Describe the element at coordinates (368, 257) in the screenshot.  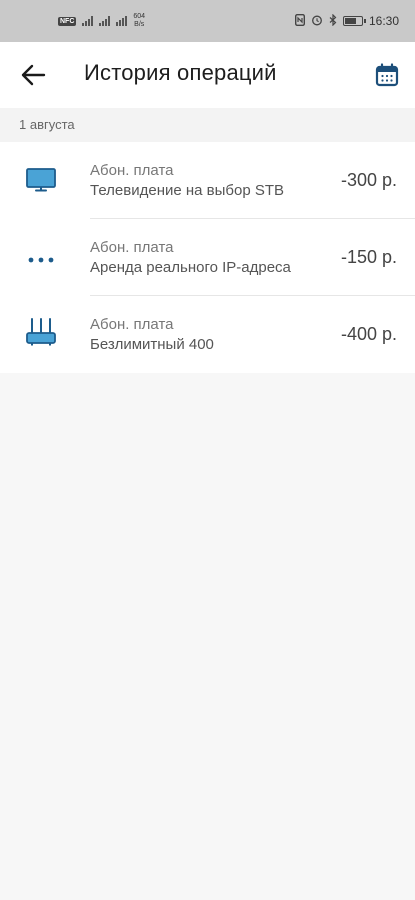
I see `operation-amount: -150 р.` at that location.